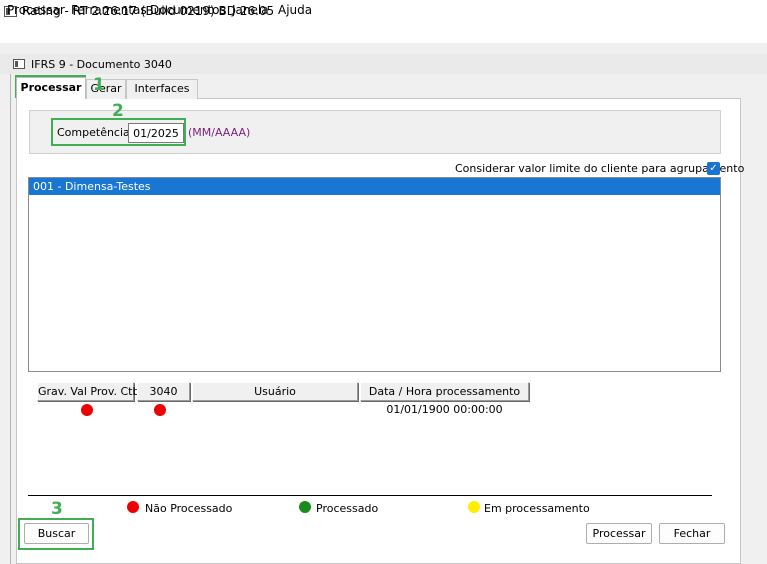 The image size is (767, 564). What do you see at coordinates (101, 64) in the screenshot?
I see `child-window-title: IFRS 9 - Documento 3040` at bounding box center [101, 64].